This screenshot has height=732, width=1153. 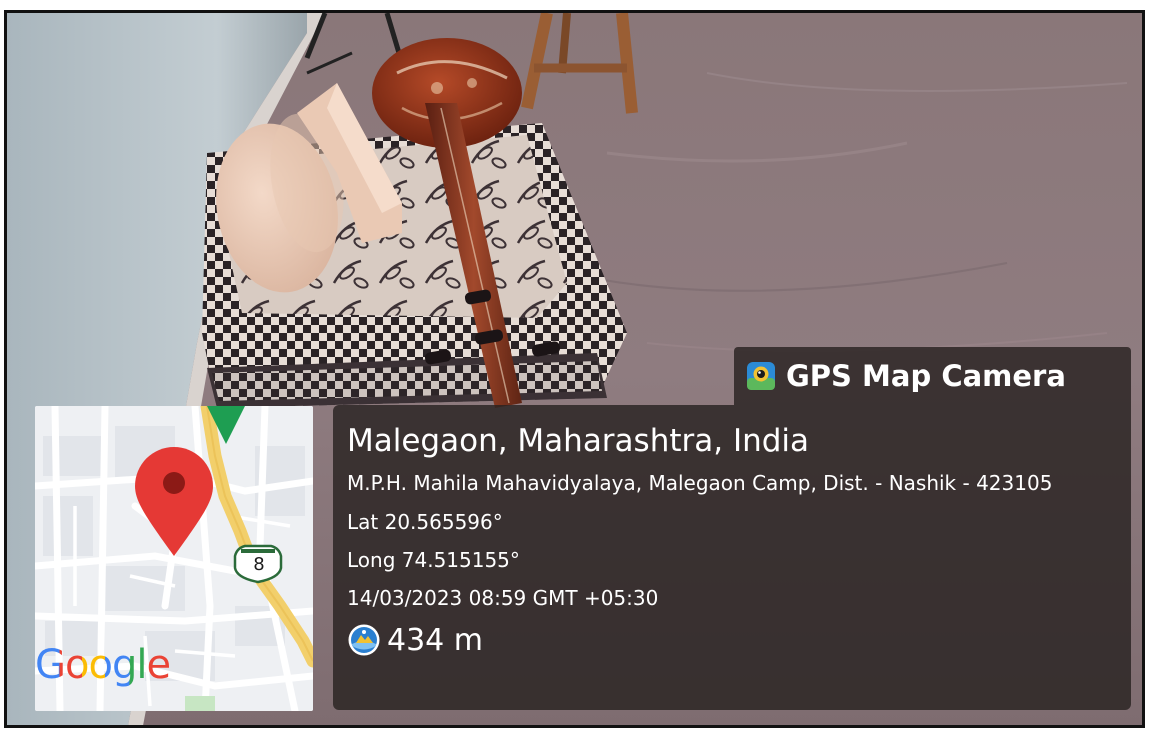 I want to click on altitude-row: 434 m, so click(x=732, y=640).